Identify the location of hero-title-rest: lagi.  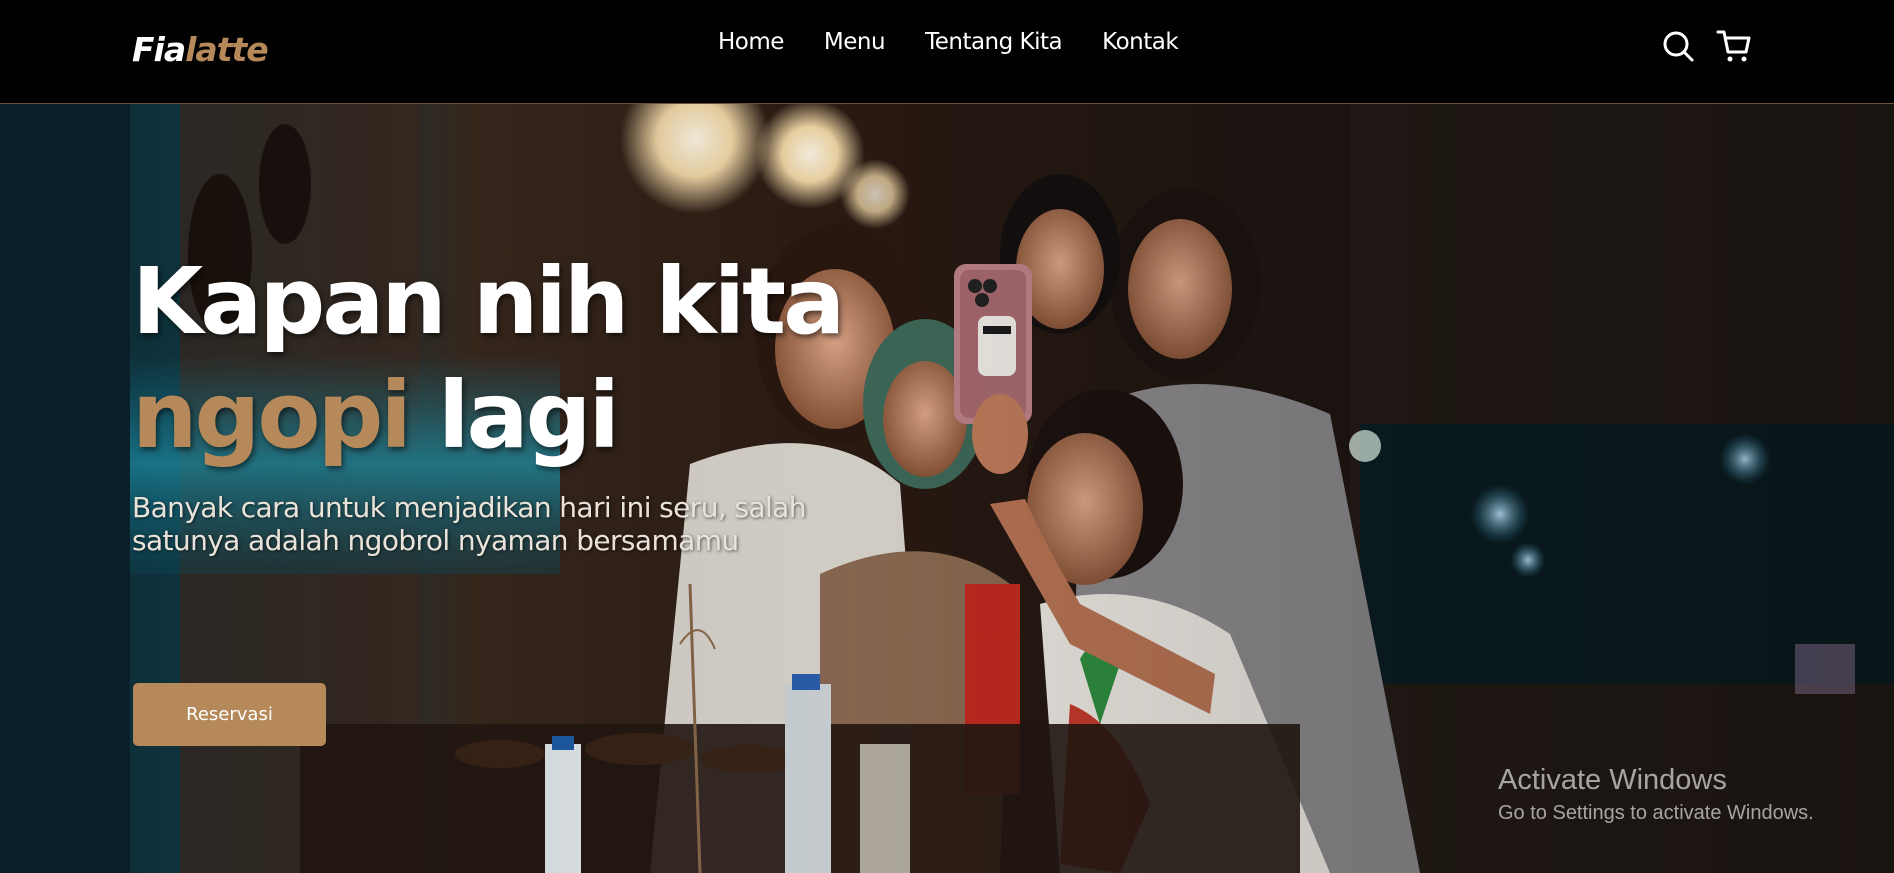
(514, 415).